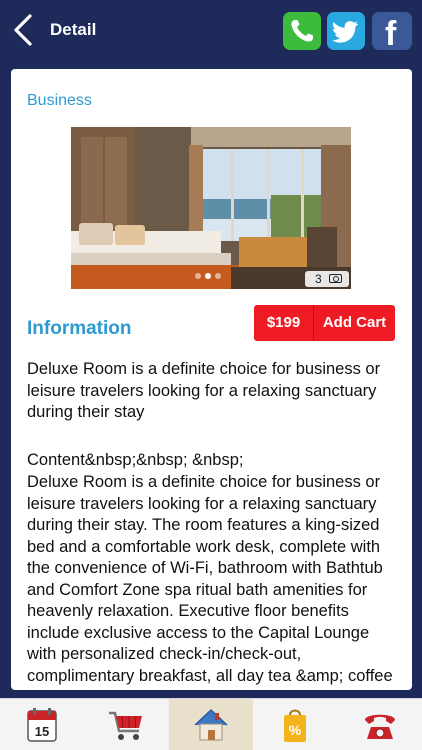 The width and height of the screenshot is (422, 750). What do you see at coordinates (42, 731) in the screenshot?
I see `calendar-day: 15` at bounding box center [42, 731].